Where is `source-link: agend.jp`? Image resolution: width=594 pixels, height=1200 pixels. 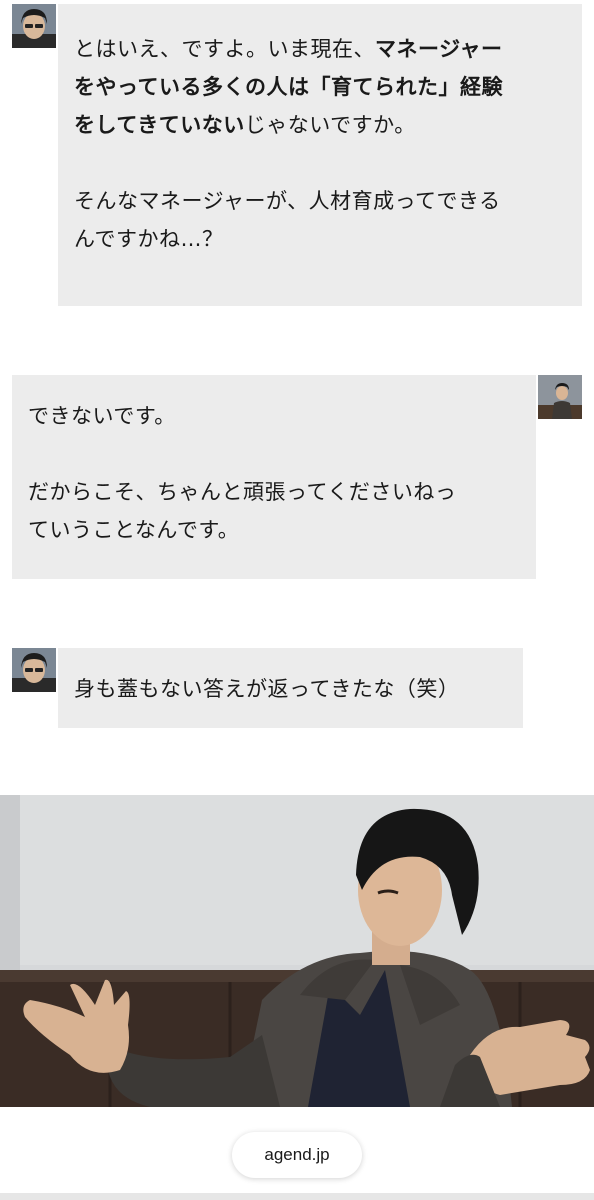
source-link: agend.jp is located at coordinates (297, 1155).